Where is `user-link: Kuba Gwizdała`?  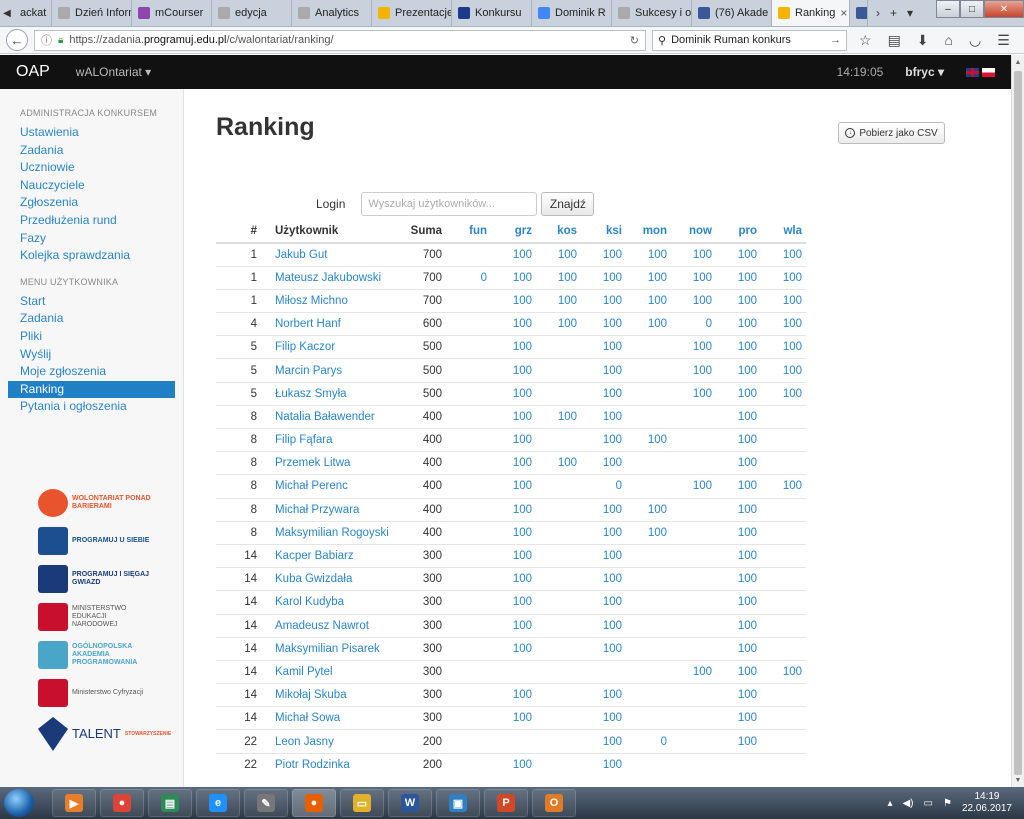 user-link: Kuba Gwizdała is located at coordinates (330, 579).